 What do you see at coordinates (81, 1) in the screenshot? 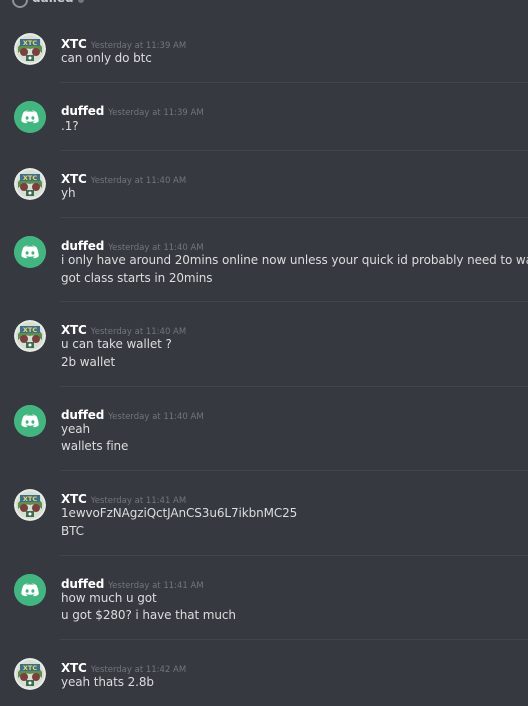
I see `status-dot` at bounding box center [81, 1].